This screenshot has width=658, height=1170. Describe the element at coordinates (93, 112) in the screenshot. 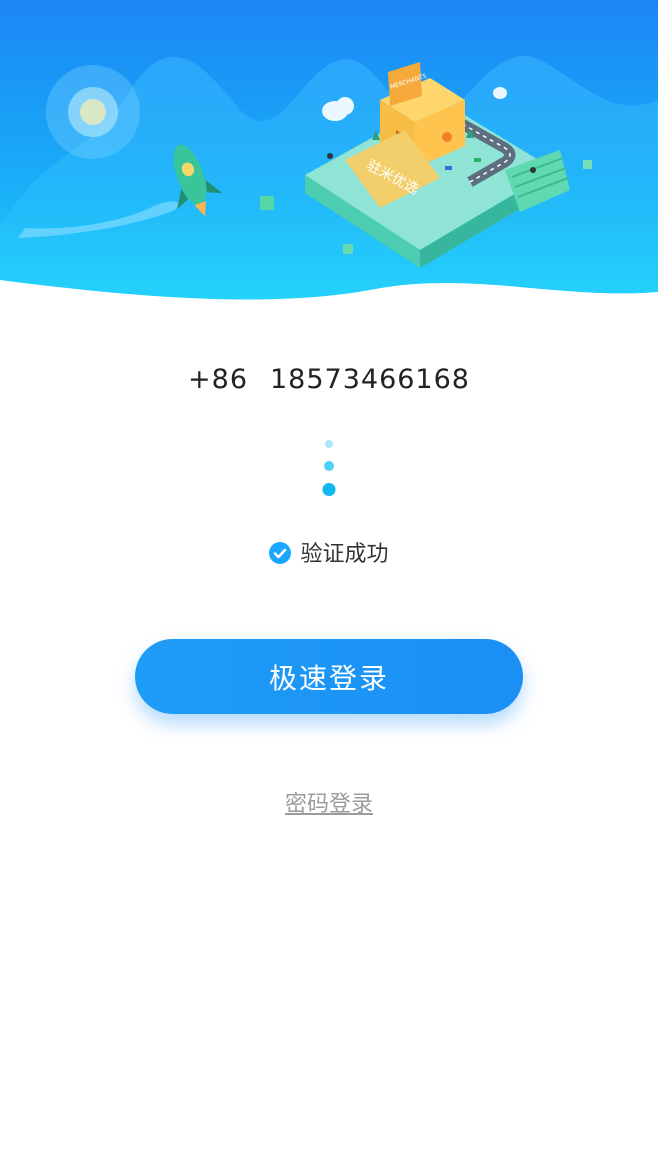

I see `sun-icon` at that location.